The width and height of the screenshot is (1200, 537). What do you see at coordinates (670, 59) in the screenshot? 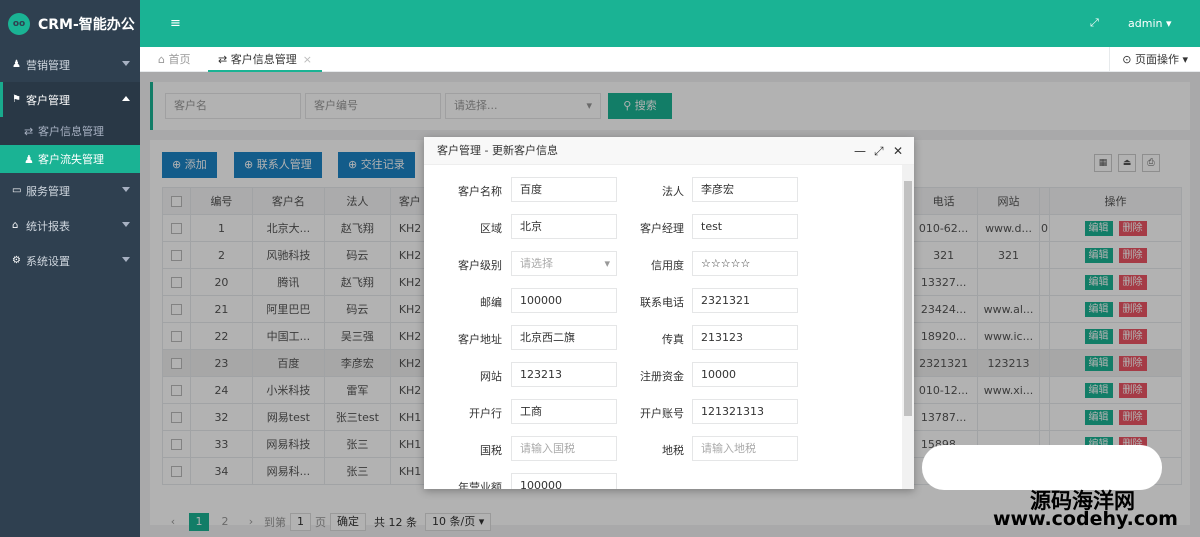
I see `tab-bar: ⌂ 首页 ⇄ 客户信息管理 × ⊙ 页面操作 ▾` at bounding box center [670, 59].